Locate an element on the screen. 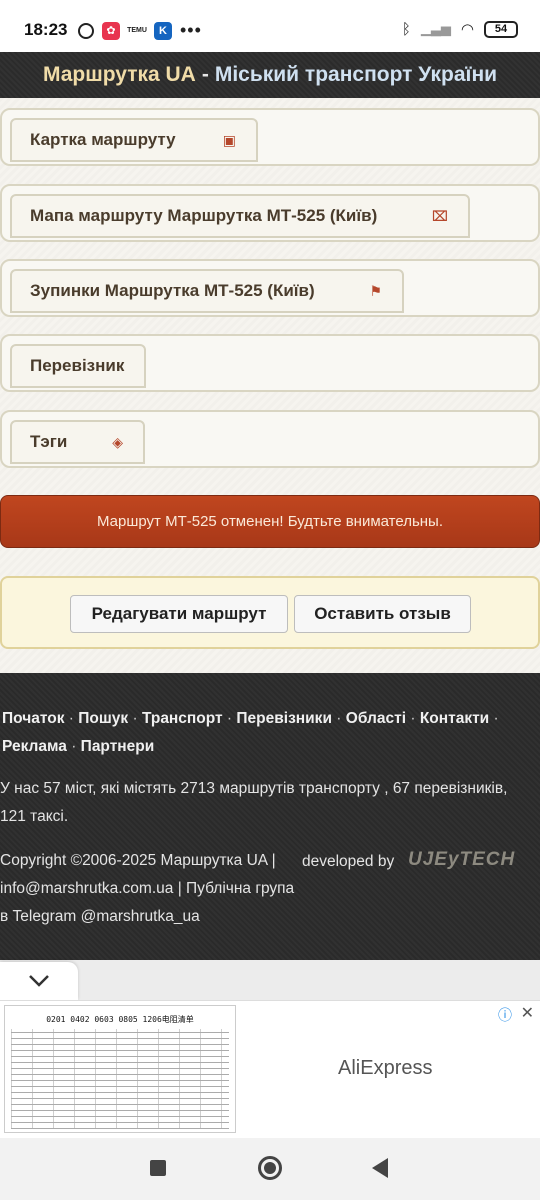 The image size is (540, 1200). tab-label: Картка маршруту is located at coordinates (103, 139).